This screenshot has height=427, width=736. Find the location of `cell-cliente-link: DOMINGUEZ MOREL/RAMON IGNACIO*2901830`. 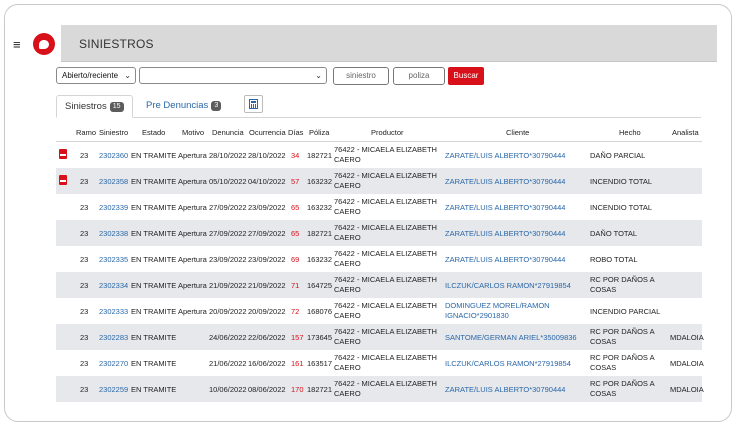

cell-cliente-link: DOMINGUEZ MOREL/RAMON IGNACIO*2901830 is located at coordinates (497, 311).